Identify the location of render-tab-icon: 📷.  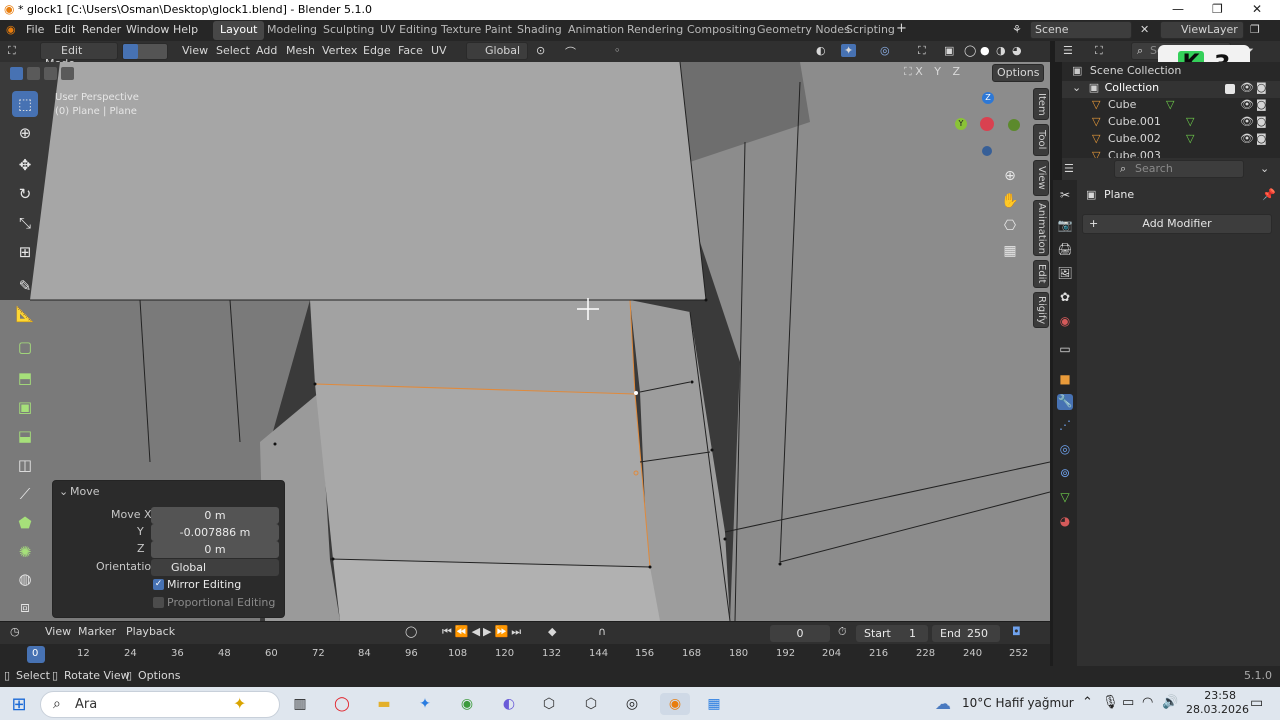
(1065, 226).